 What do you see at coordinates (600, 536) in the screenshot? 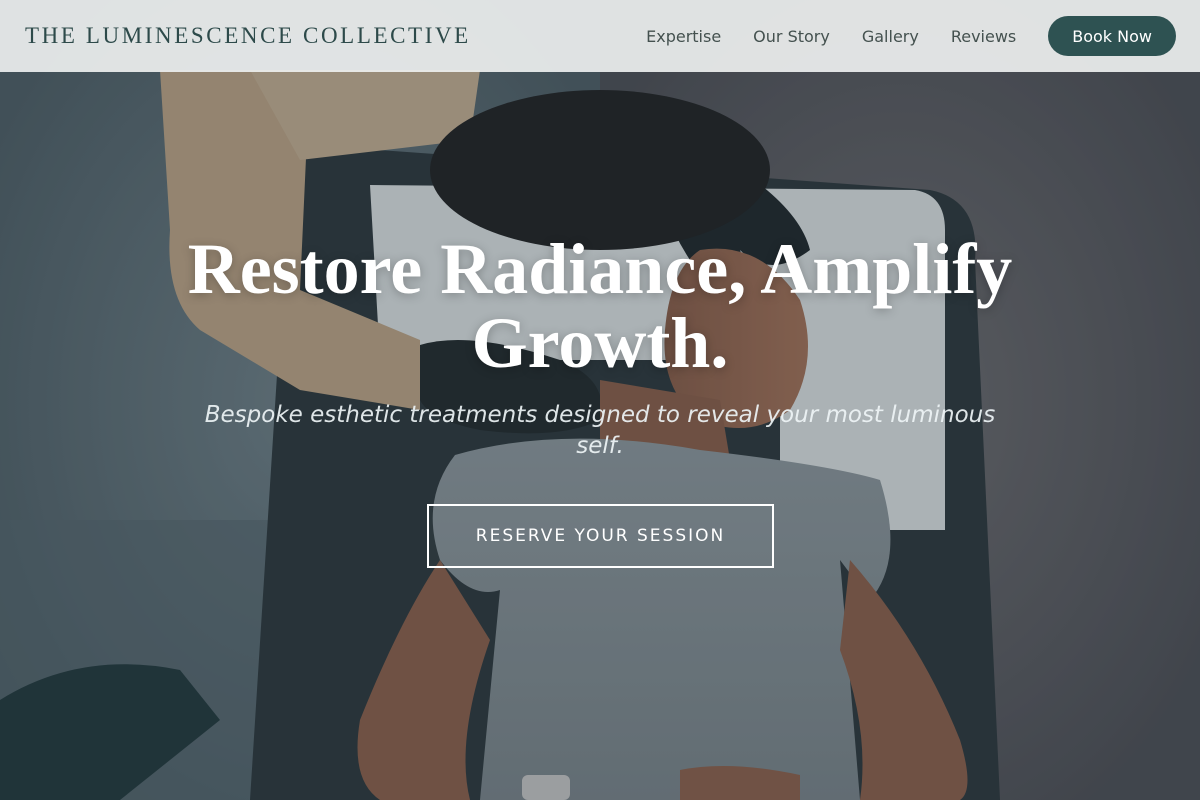
I see `reserve-session-button: RESERVE YOUR SESSION` at bounding box center [600, 536].